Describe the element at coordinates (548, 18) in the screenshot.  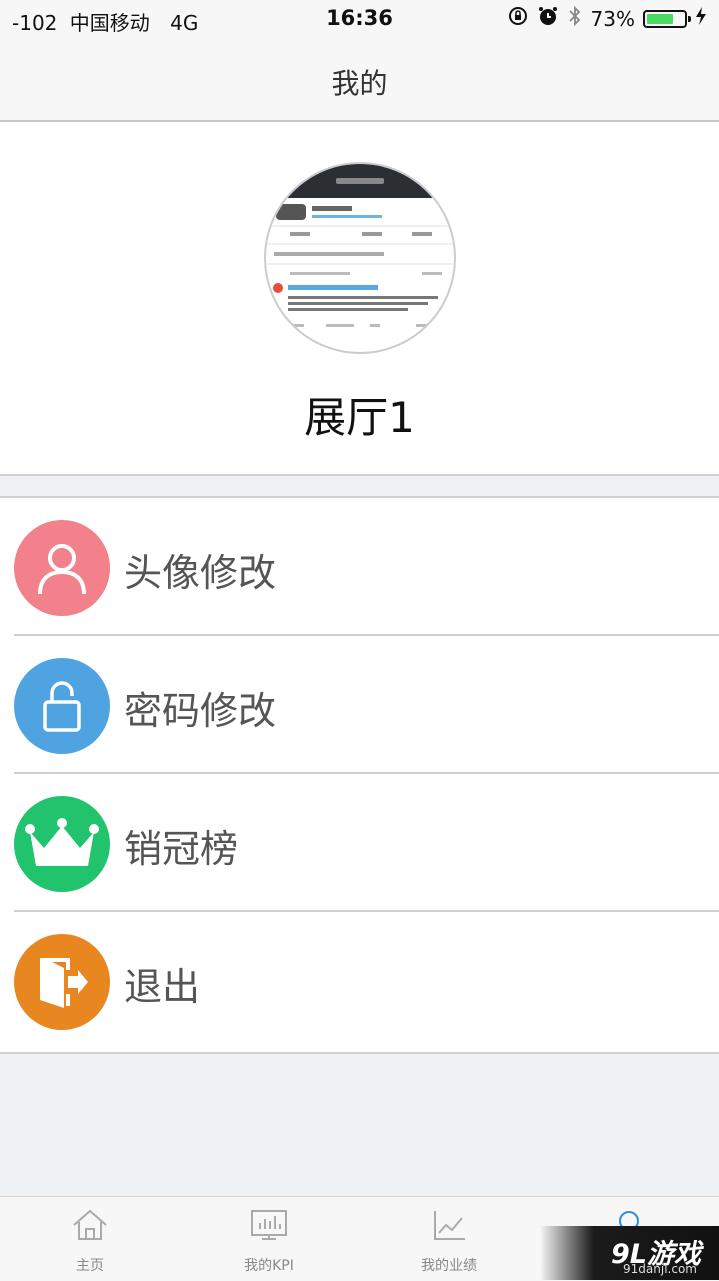
I see `alarm-icon` at that location.